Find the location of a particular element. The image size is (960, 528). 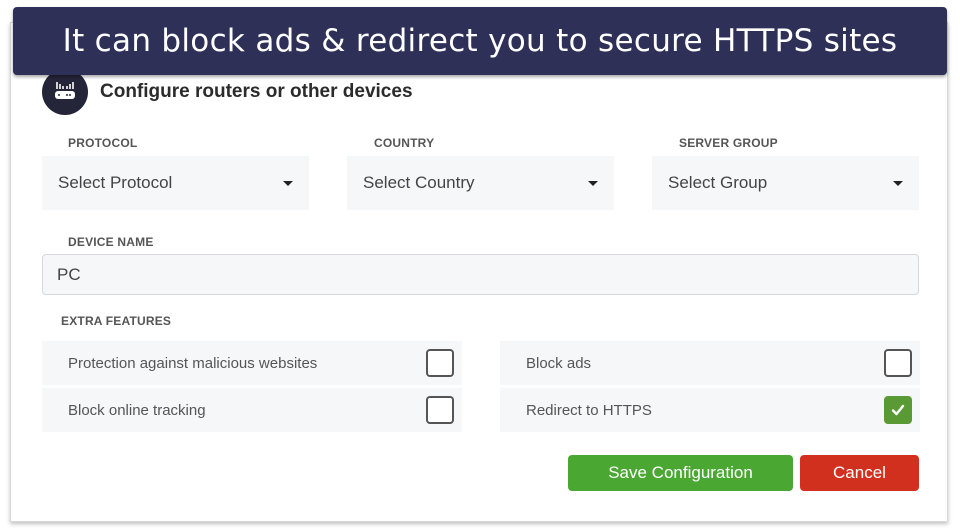

router-icon is located at coordinates (65, 92).